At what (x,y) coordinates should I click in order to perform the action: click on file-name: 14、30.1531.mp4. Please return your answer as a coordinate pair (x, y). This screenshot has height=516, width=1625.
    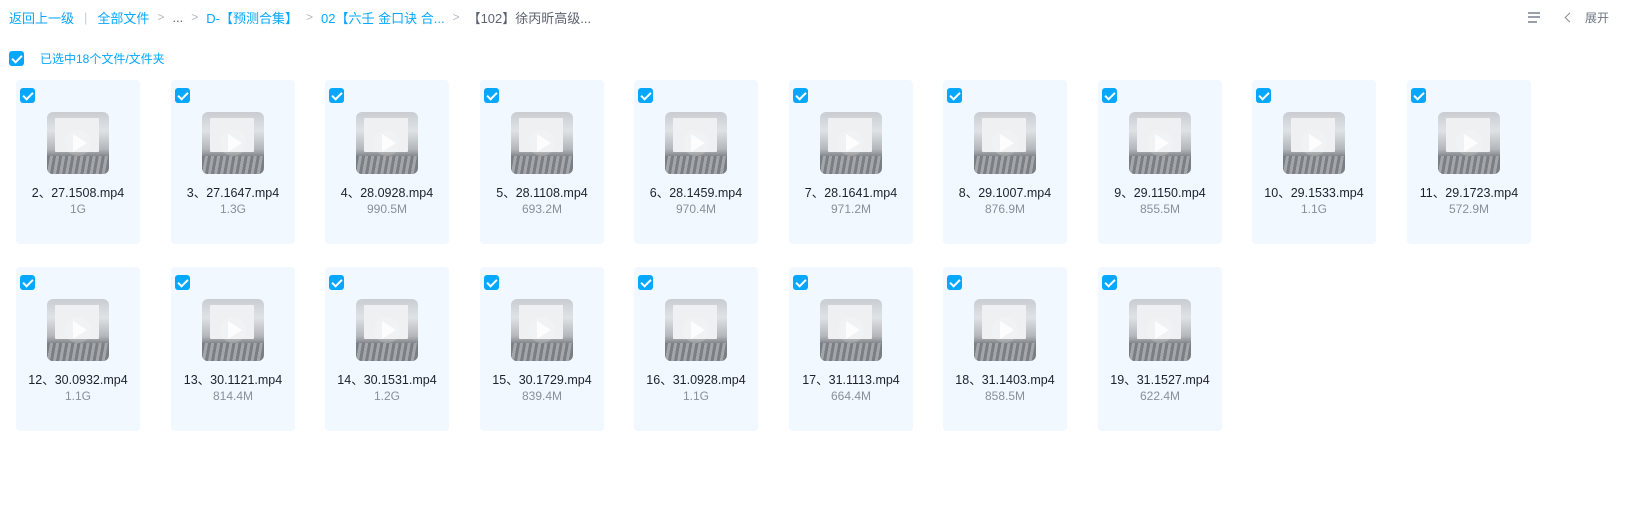
    Looking at the image, I should click on (387, 378).